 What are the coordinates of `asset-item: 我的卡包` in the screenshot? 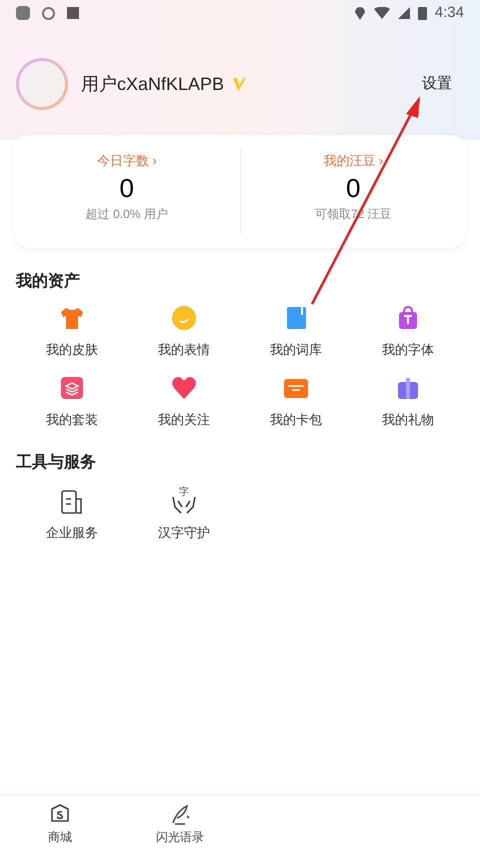 It's located at (296, 401).